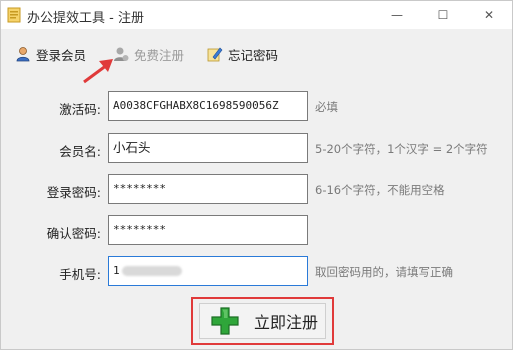 This screenshot has height=350, width=513. Describe the element at coordinates (61, 55) in the screenshot. I see `login-member-label: 登录会员` at that location.